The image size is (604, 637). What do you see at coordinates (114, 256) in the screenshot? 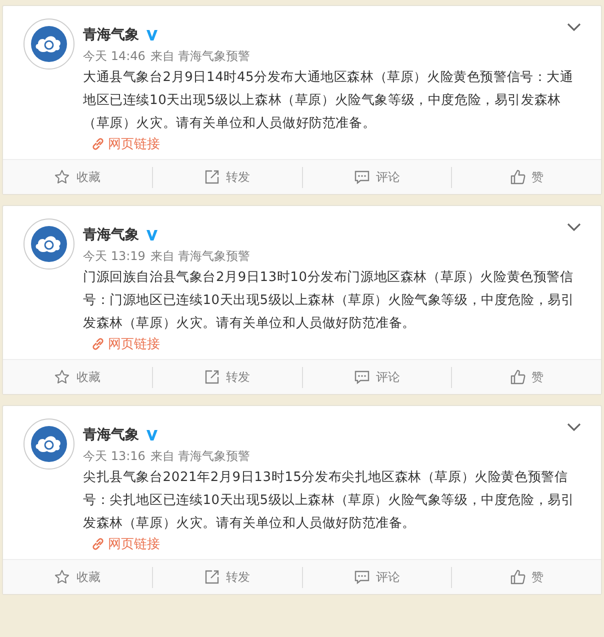
I see `post-time: 今天 13:19` at bounding box center [114, 256].